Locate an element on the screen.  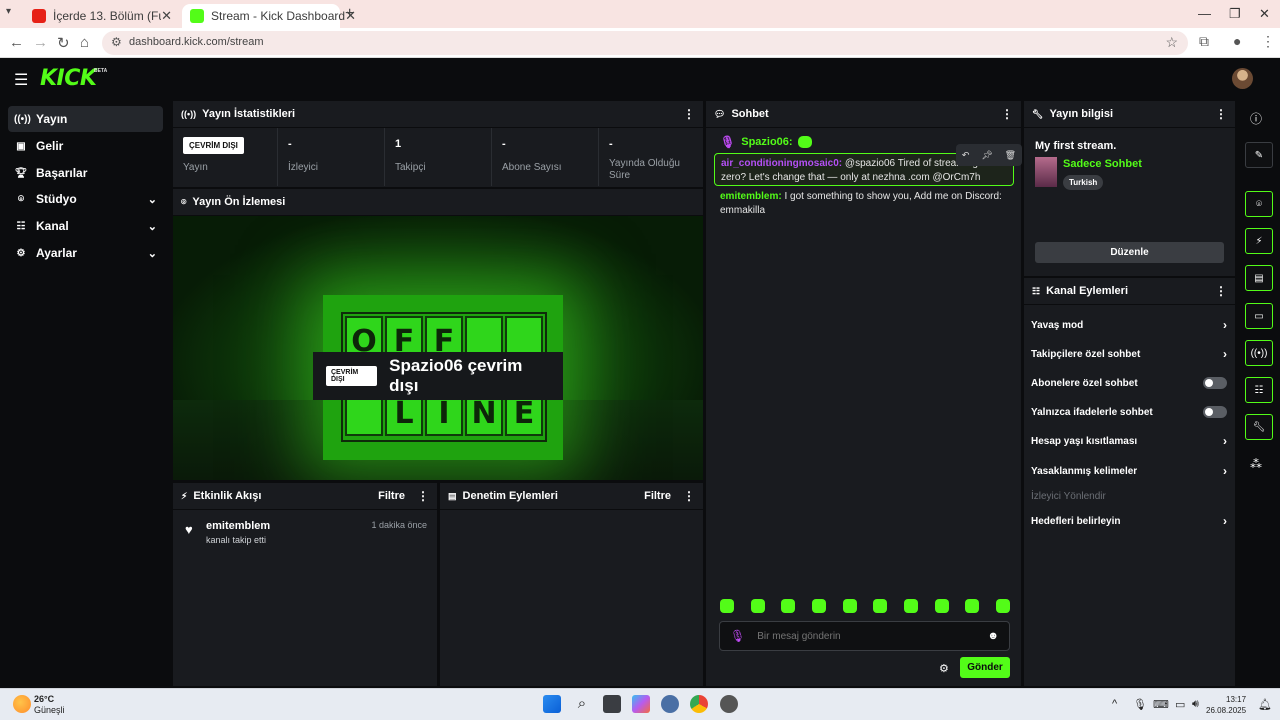
sidebar-item-ayarlar: ⚙ Ayarlar ⌄ is located at coordinates (85, 253).